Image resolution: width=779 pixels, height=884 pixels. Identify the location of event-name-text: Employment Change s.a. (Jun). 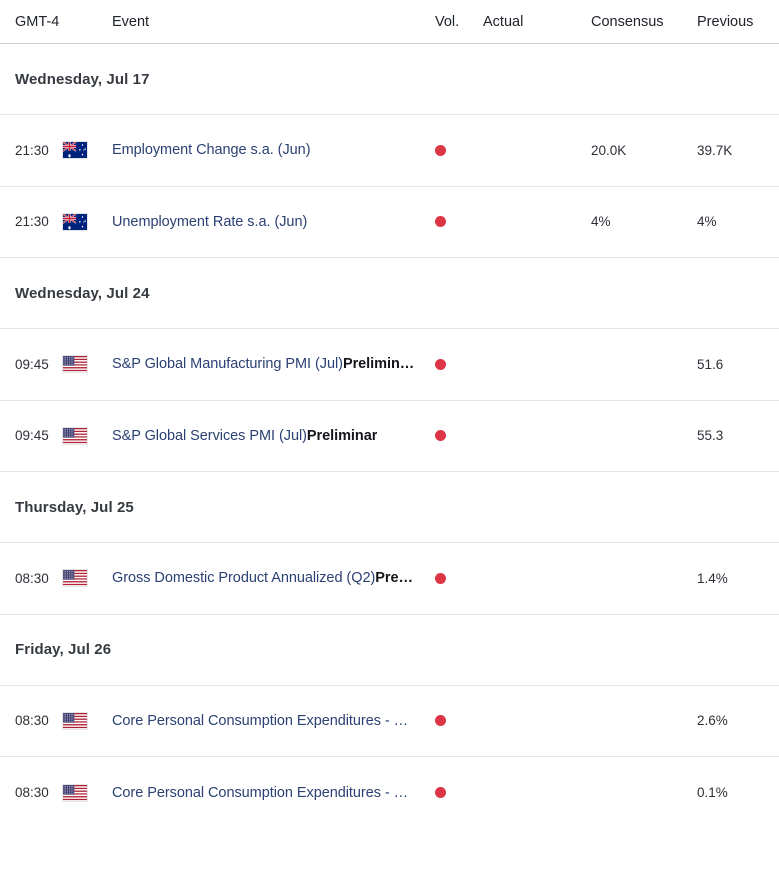
(211, 150).